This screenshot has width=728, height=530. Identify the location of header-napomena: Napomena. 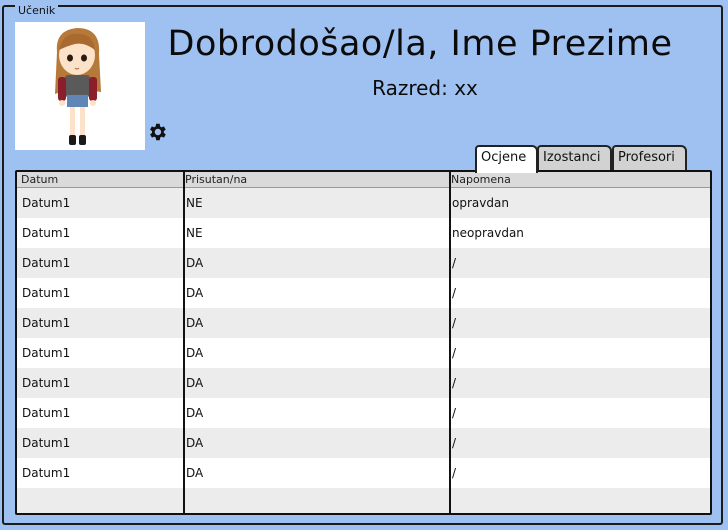
(578, 180).